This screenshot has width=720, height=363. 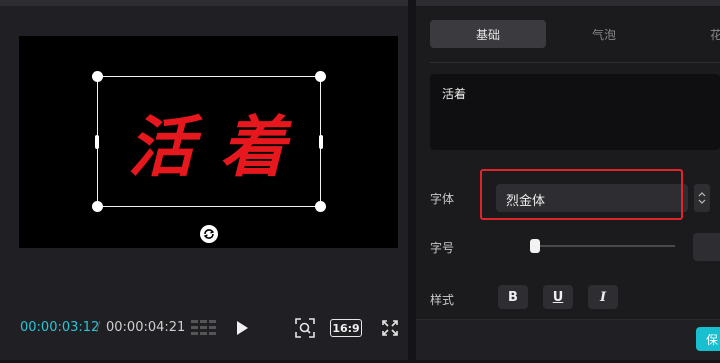 What do you see at coordinates (320, 206) in the screenshot?
I see `resize-handle-bottom-right` at bounding box center [320, 206].